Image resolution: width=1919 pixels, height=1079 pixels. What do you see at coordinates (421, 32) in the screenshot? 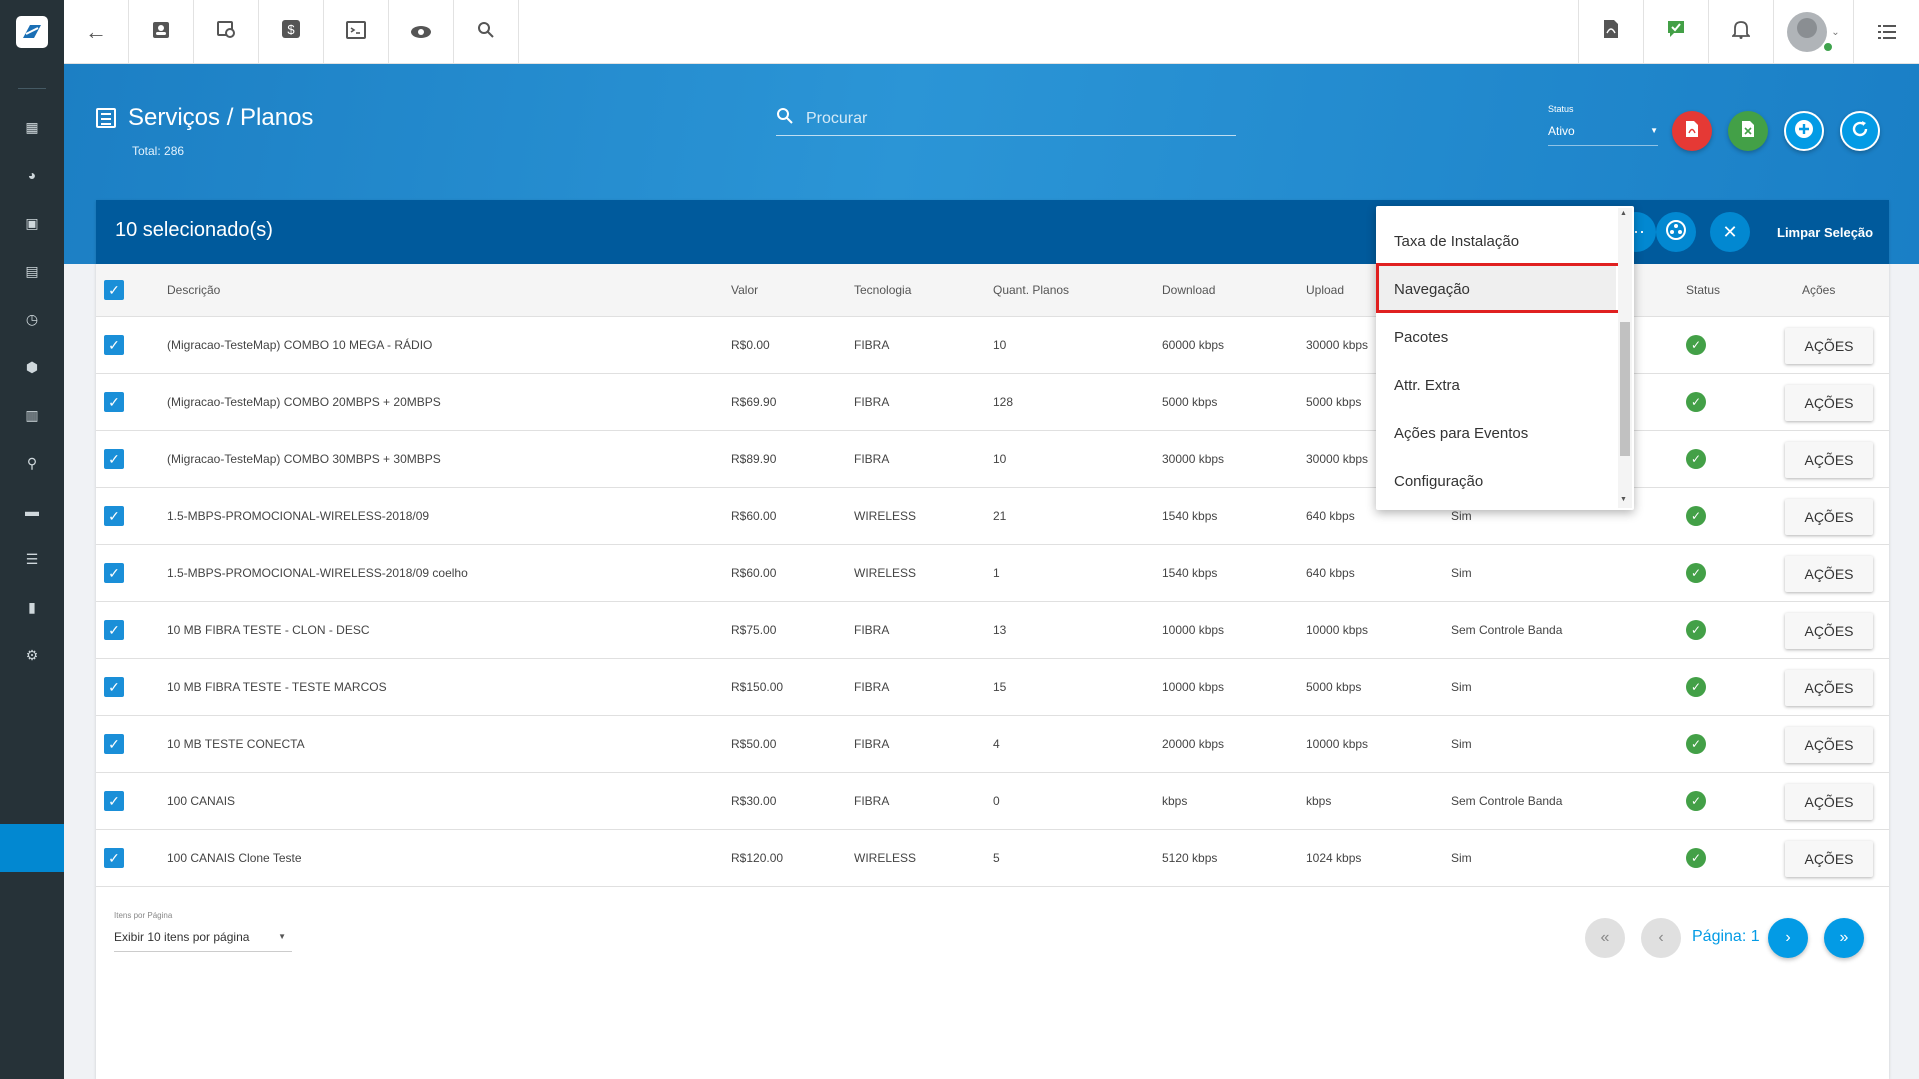
I see `view-button` at bounding box center [421, 32].